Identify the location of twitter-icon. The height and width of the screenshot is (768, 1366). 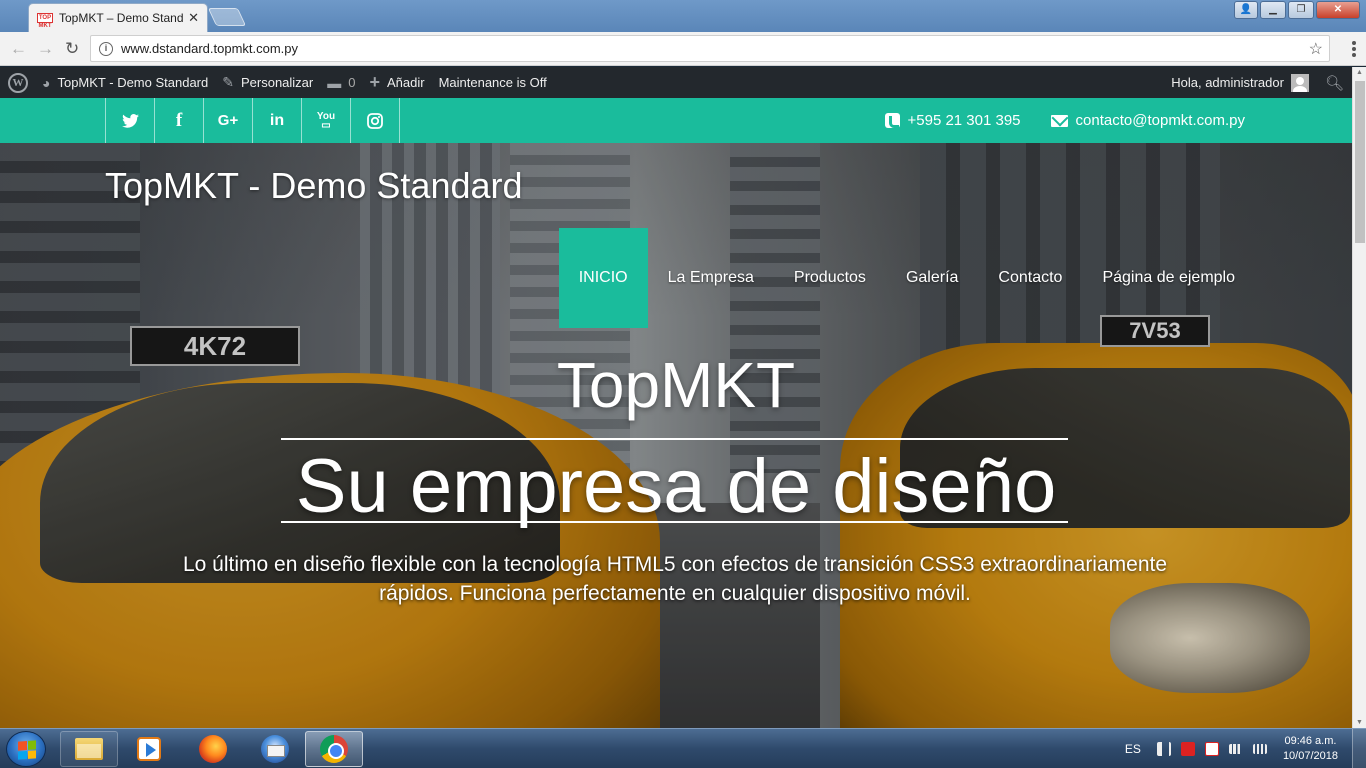
(130, 120).